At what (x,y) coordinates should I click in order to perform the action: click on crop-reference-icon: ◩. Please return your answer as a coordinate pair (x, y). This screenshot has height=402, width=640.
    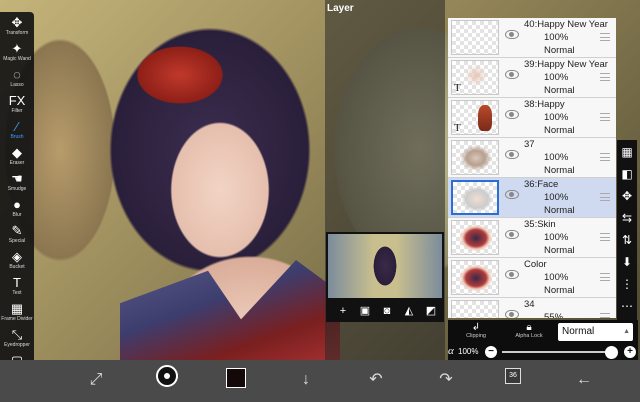
    Looking at the image, I should click on (431, 311).